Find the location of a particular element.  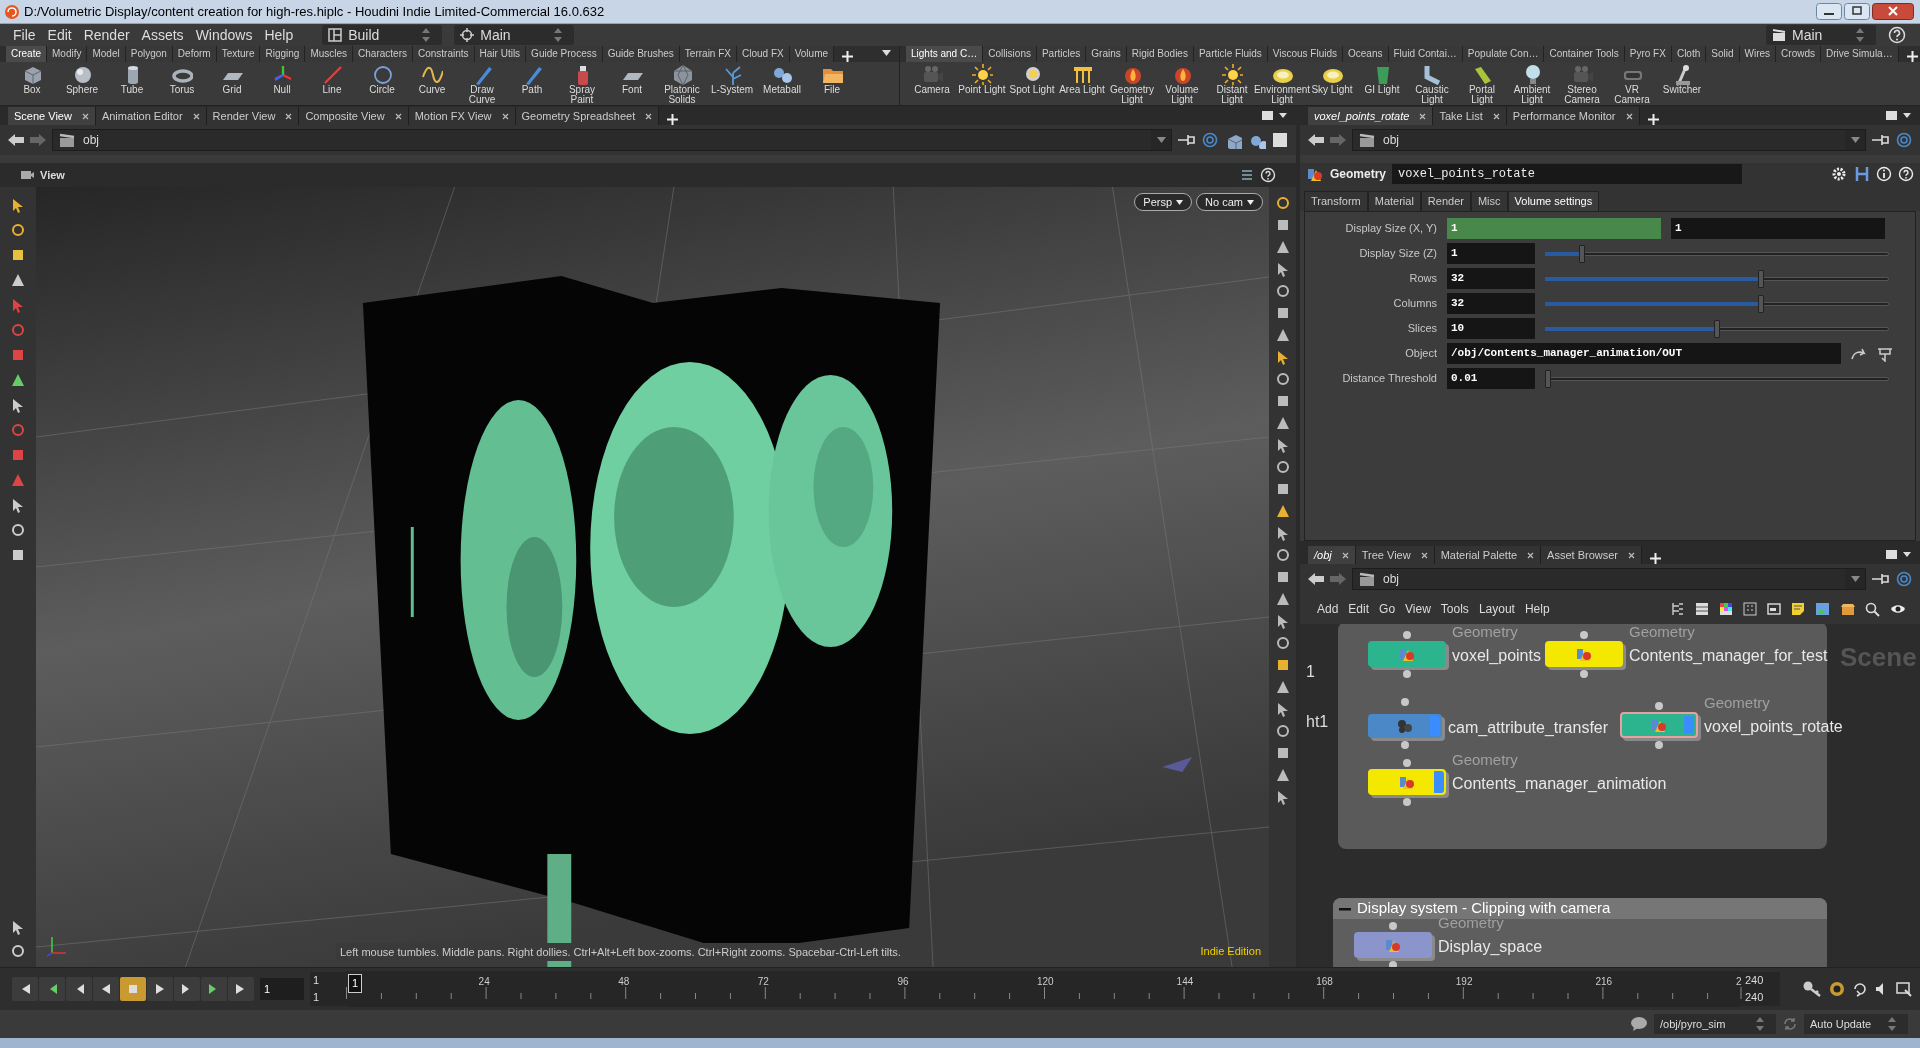

range-field: 240 is located at coordinates (1761, 997).